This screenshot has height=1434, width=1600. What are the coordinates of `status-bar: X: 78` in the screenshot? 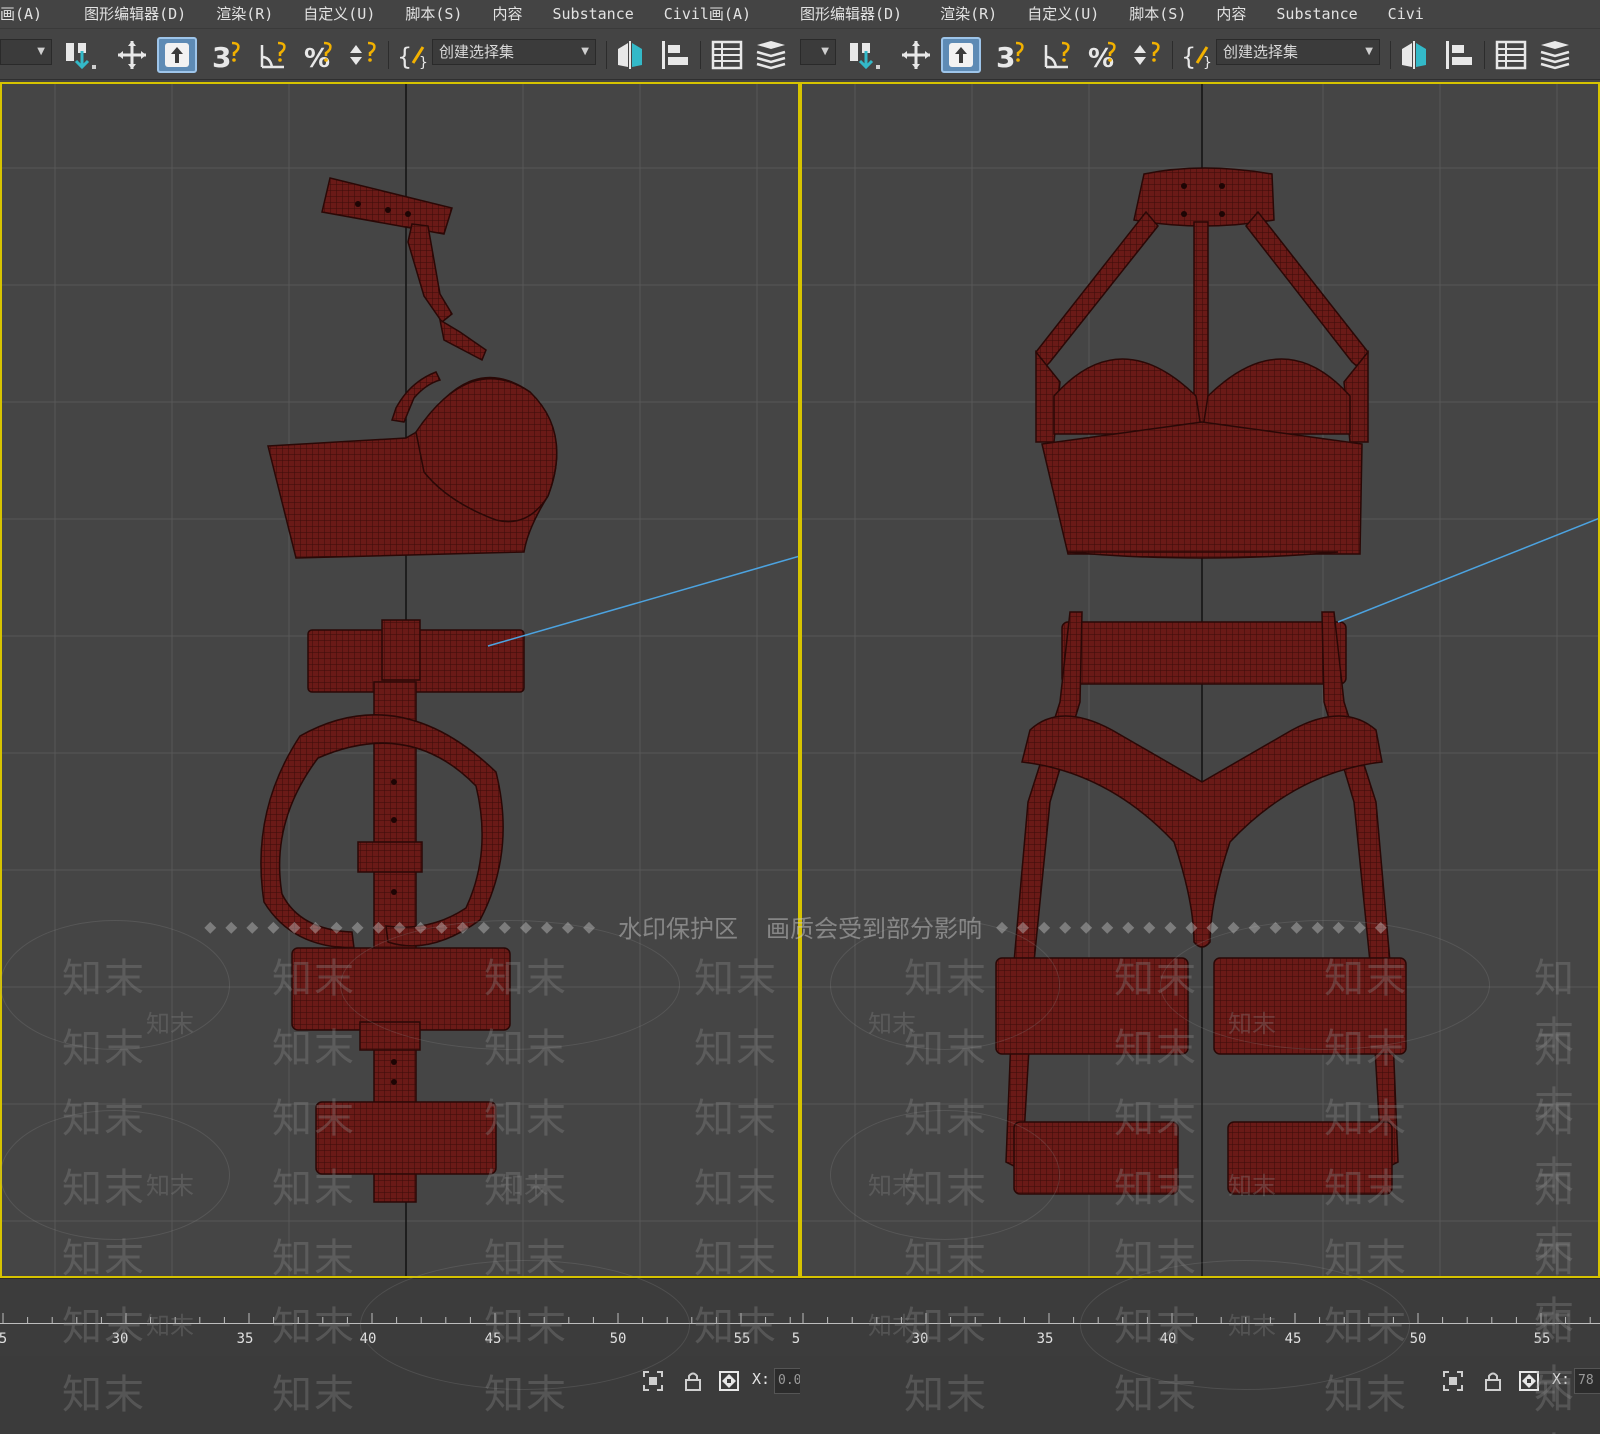 It's located at (1200, 1395).